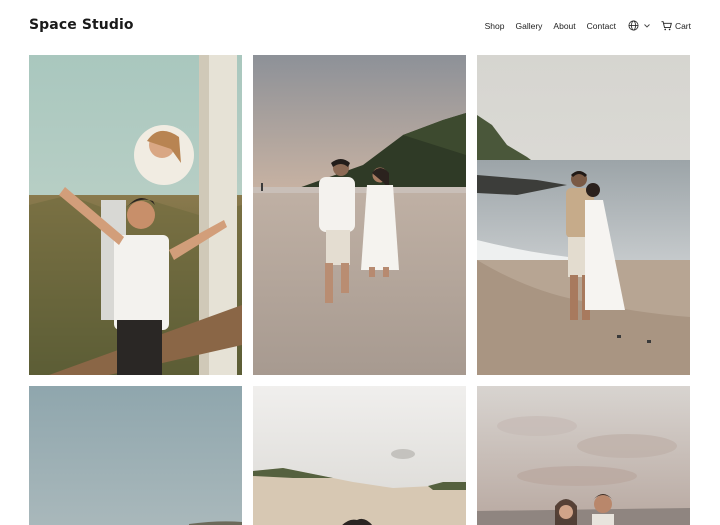 This screenshot has height=525, width=720. I want to click on photo-sky-field-image, so click(135, 455).